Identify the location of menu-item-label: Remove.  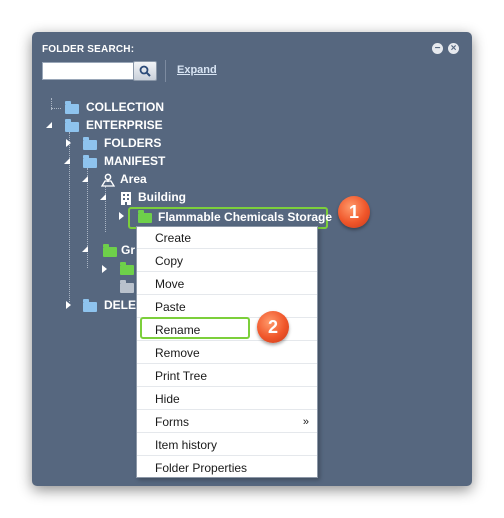
(177, 353).